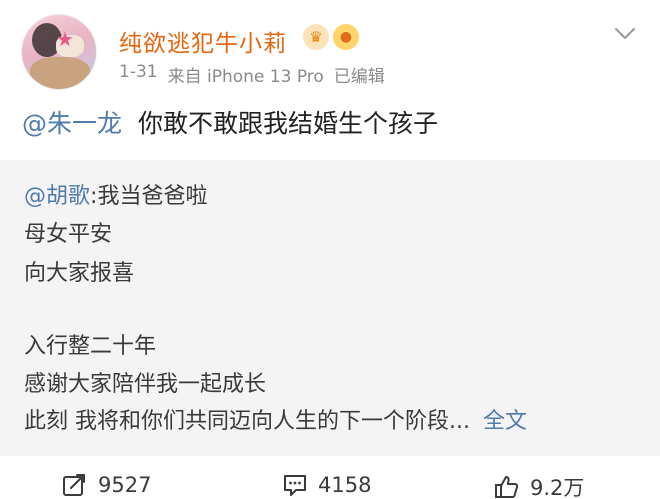  I want to click on post-body: 你敢不敢跟我结婚生个孩子, so click(287, 123).